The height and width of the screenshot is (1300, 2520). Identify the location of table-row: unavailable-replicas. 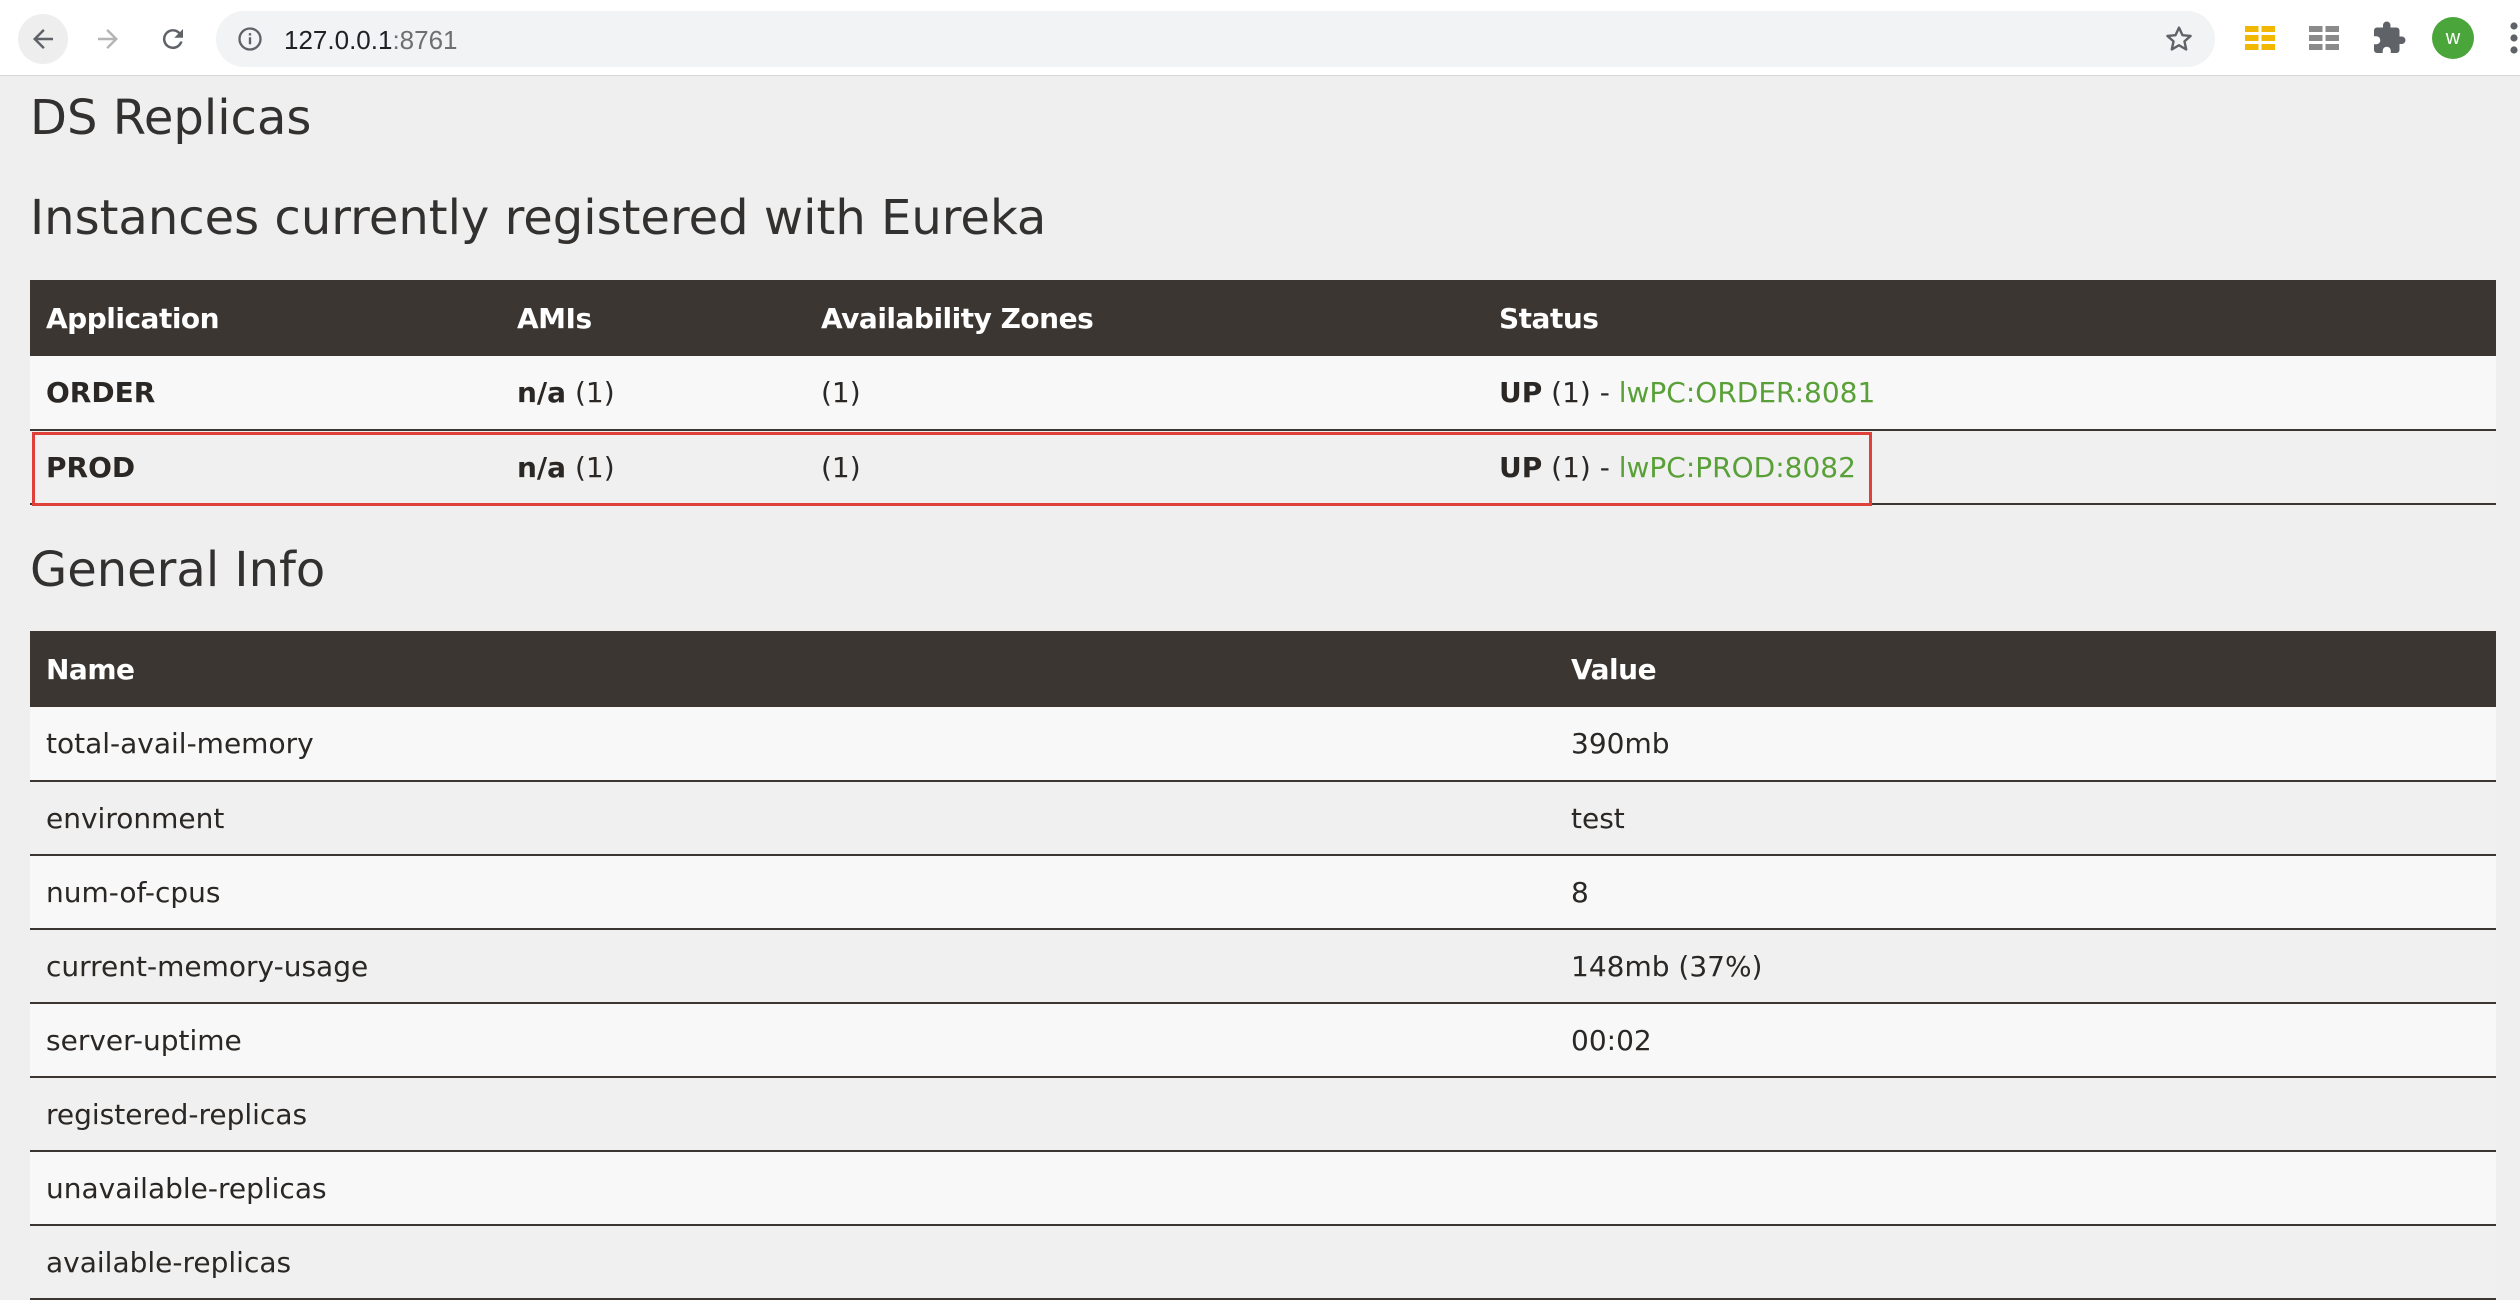
(1263, 1188).